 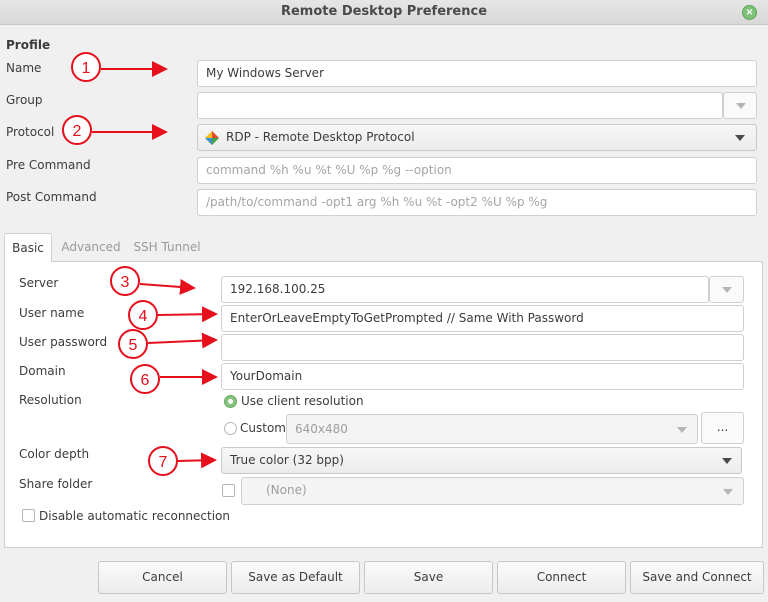 What do you see at coordinates (153, 281) in the screenshot?
I see `annotation-3: 3` at bounding box center [153, 281].